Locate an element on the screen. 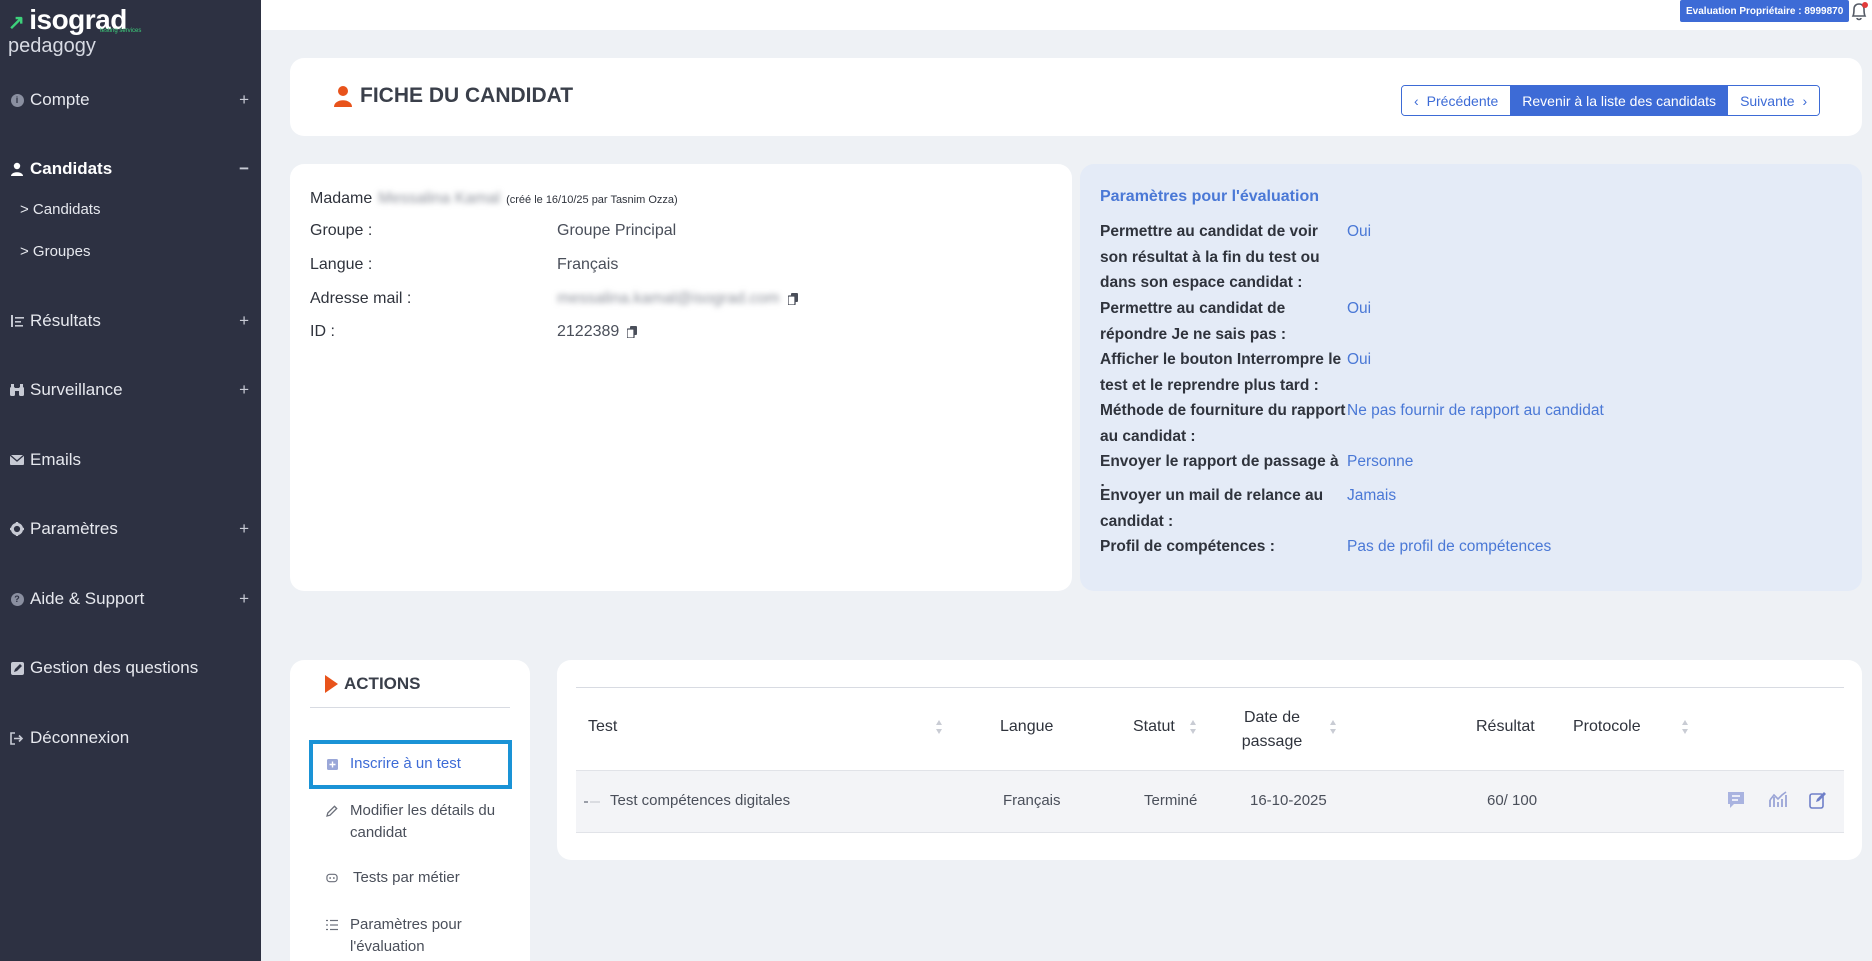  edit-square-icon is located at coordinates (17, 668).